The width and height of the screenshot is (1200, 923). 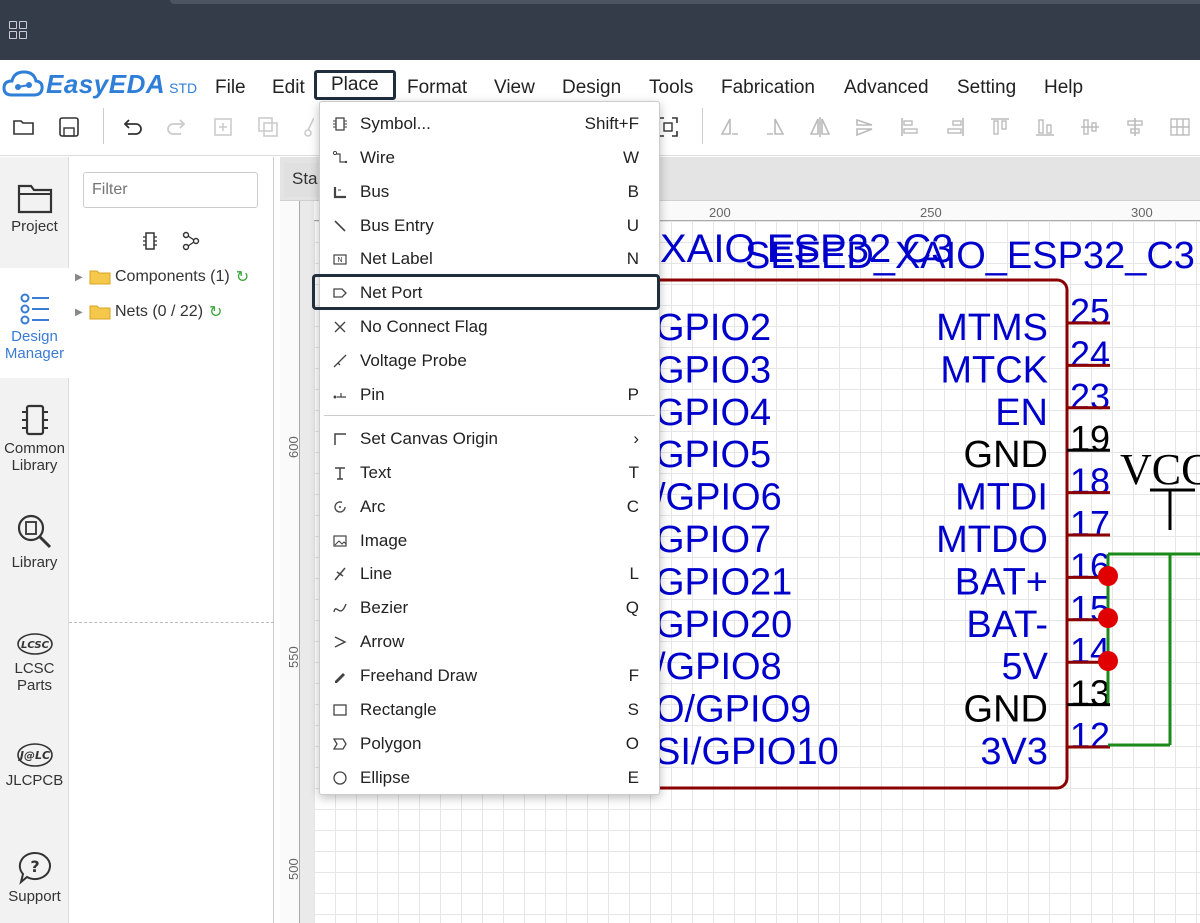 I want to click on place-menu-item-label: Net Port, so click(x=391, y=292).